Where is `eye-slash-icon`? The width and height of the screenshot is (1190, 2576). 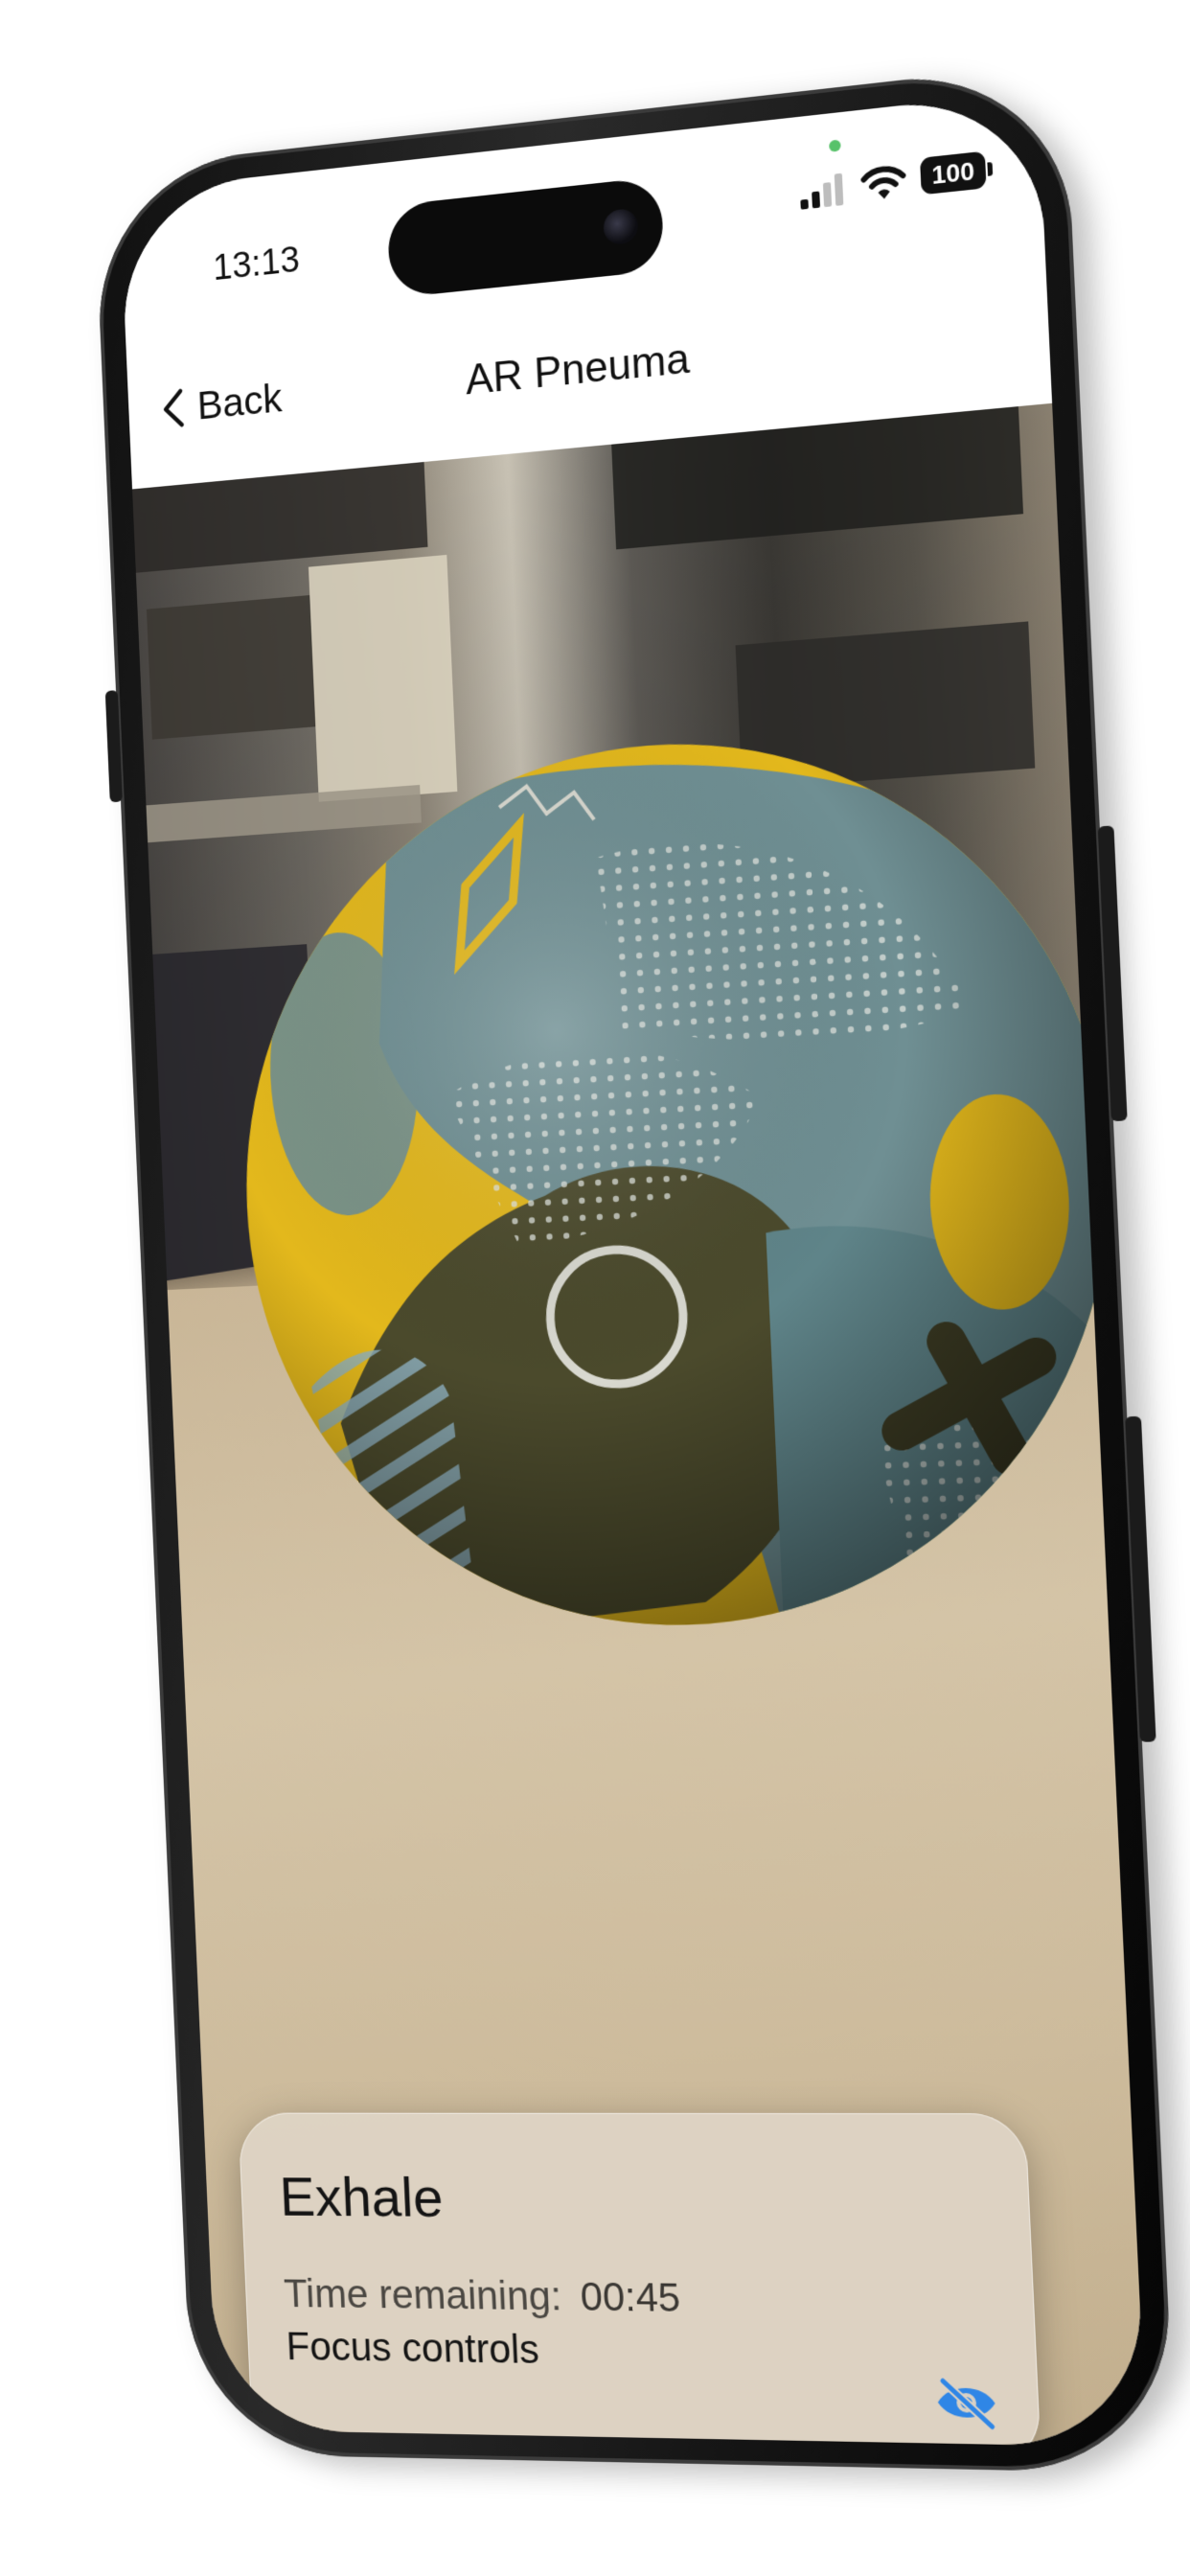 eye-slash-icon is located at coordinates (966, 2402).